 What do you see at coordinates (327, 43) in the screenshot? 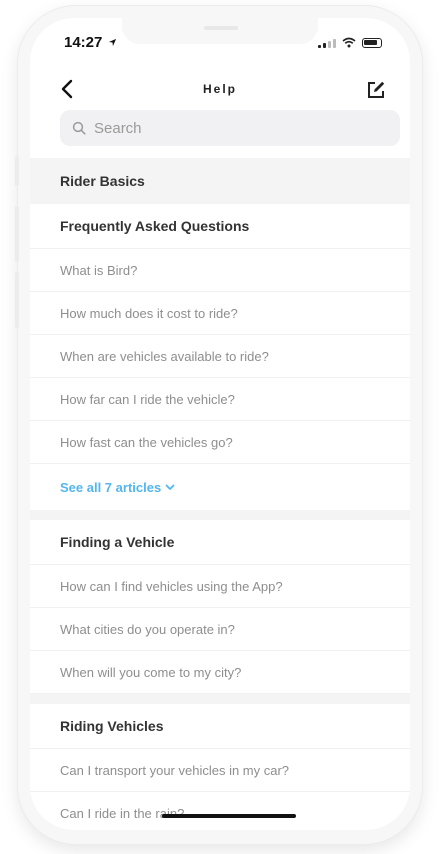
I see `cellular-signal-icon` at bounding box center [327, 43].